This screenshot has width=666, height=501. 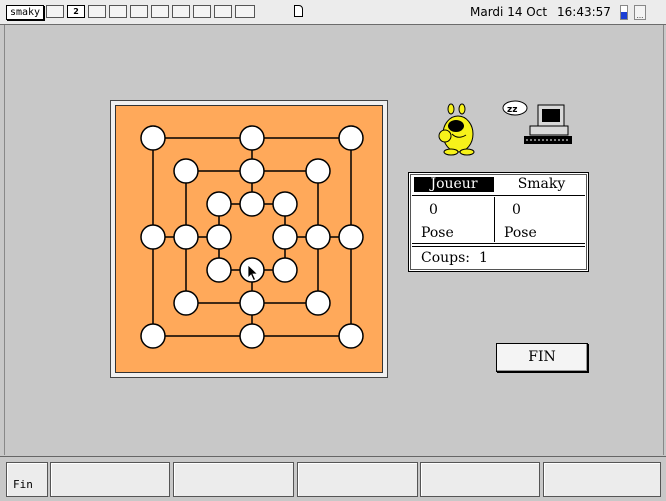 I want to click on board-point-b4, so click(x=186, y=237).